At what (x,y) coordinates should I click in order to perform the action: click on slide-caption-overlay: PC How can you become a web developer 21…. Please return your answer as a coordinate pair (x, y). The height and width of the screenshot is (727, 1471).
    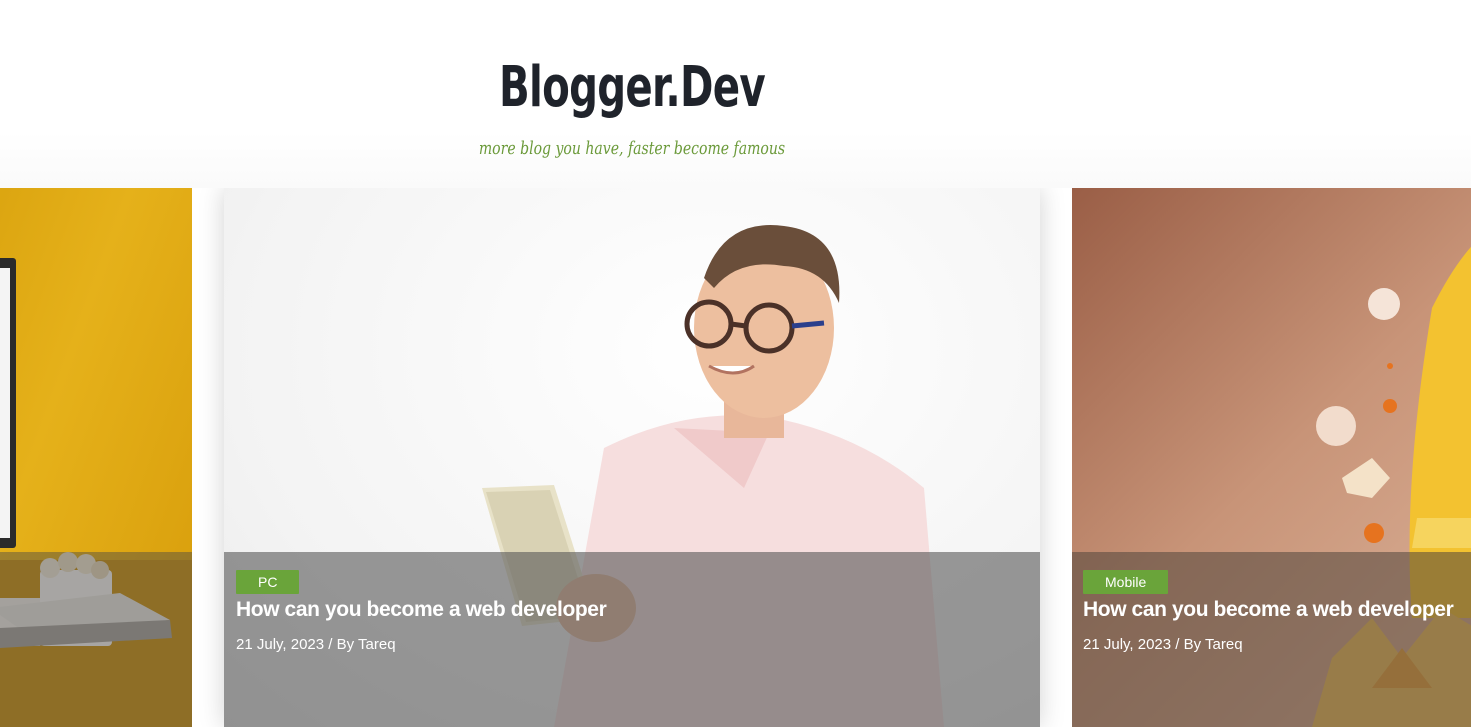
    Looking at the image, I should click on (632, 639).